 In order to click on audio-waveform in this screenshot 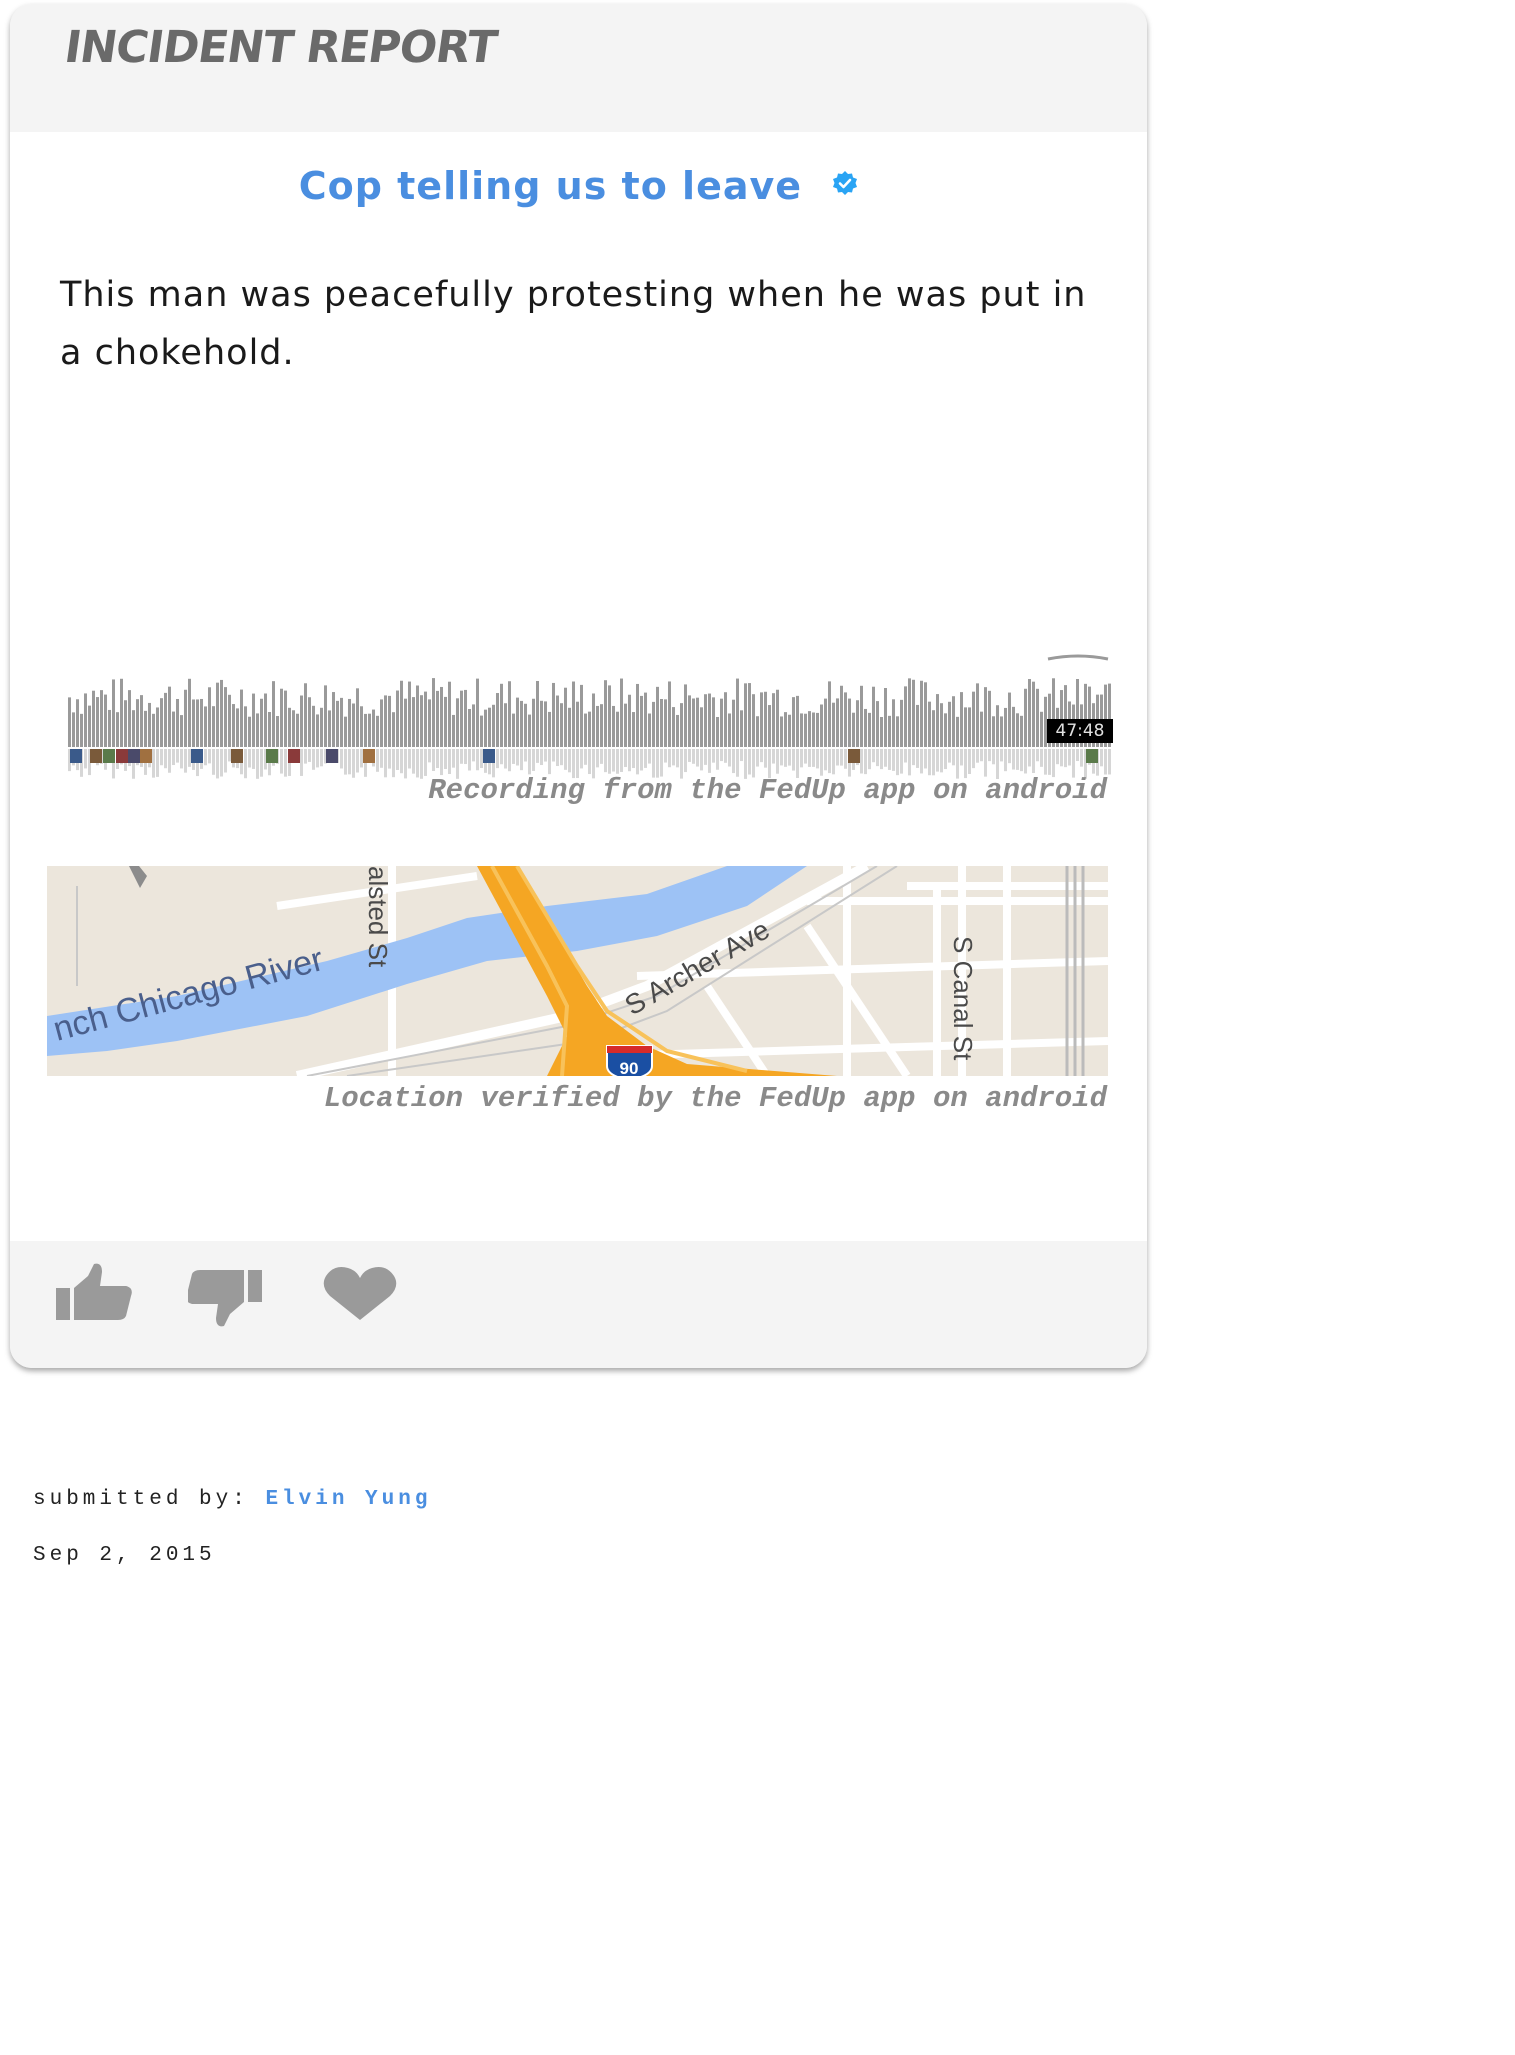, I will do `click(585, 711)`.